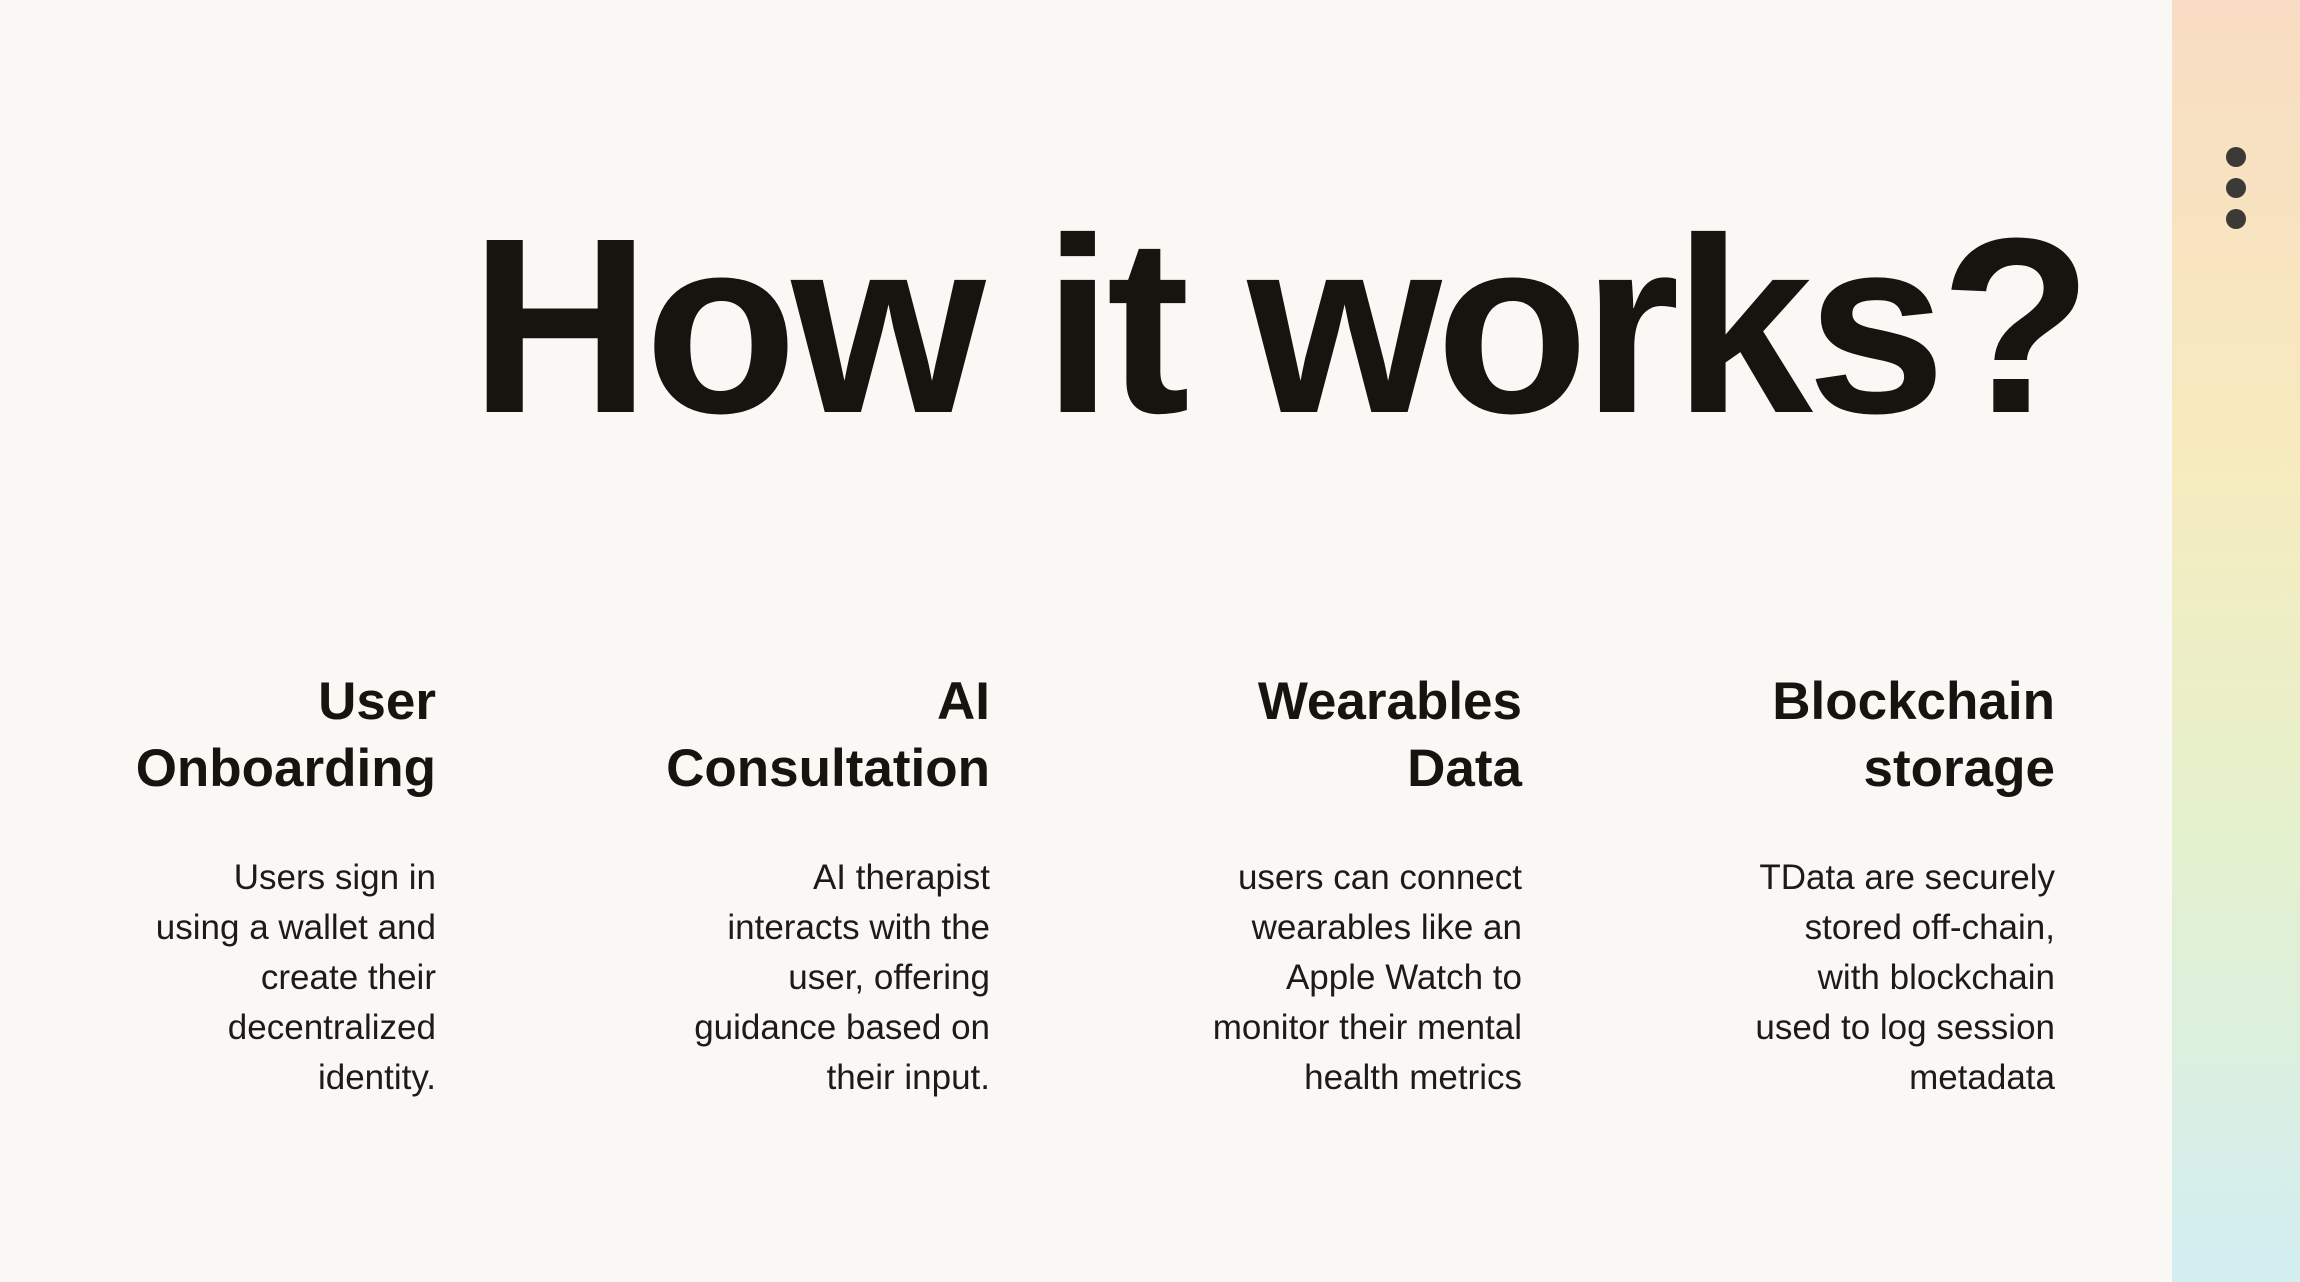 Image resolution: width=2300 pixels, height=1282 pixels. What do you see at coordinates (1913, 735) in the screenshot?
I see `step-title: Blockchain storage` at bounding box center [1913, 735].